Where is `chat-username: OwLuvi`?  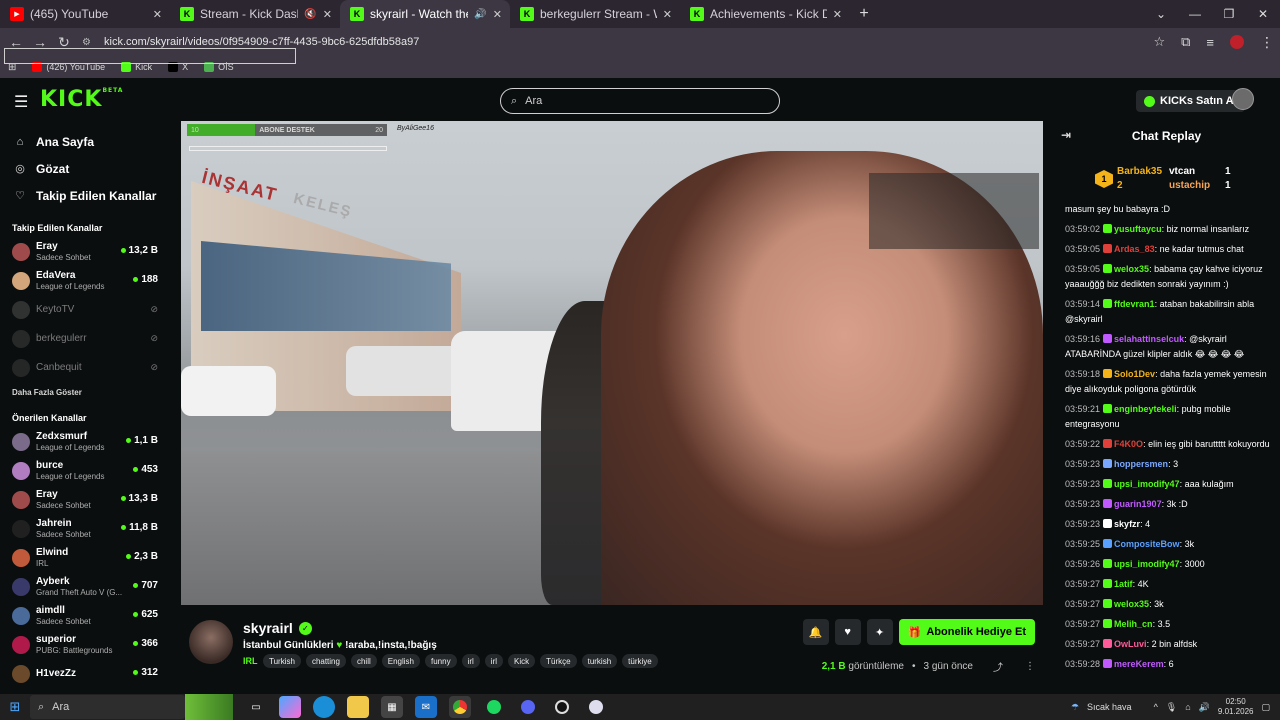 chat-username: OwLuvi is located at coordinates (1130, 644).